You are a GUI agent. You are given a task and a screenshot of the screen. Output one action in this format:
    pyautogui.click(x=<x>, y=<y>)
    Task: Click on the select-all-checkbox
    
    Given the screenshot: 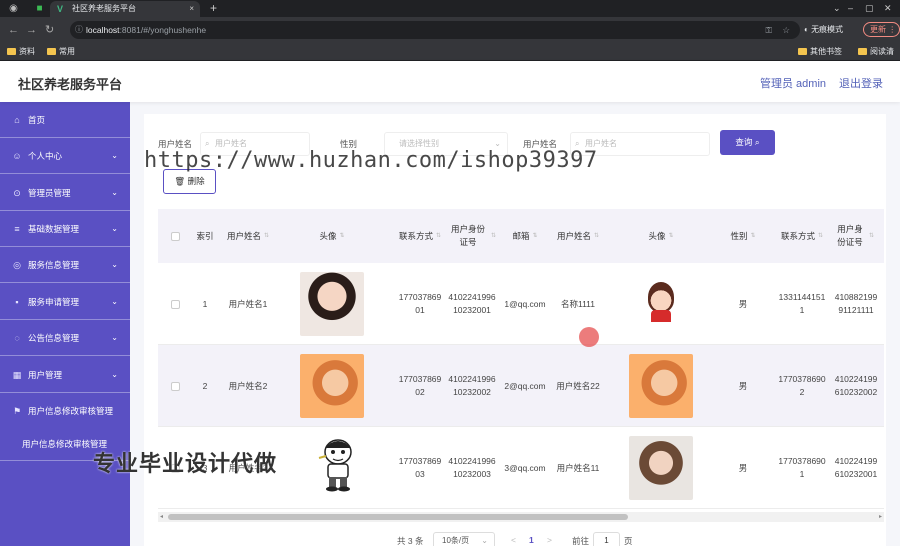 What is the action you would take?
    pyautogui.click(x=175, y=236)
    